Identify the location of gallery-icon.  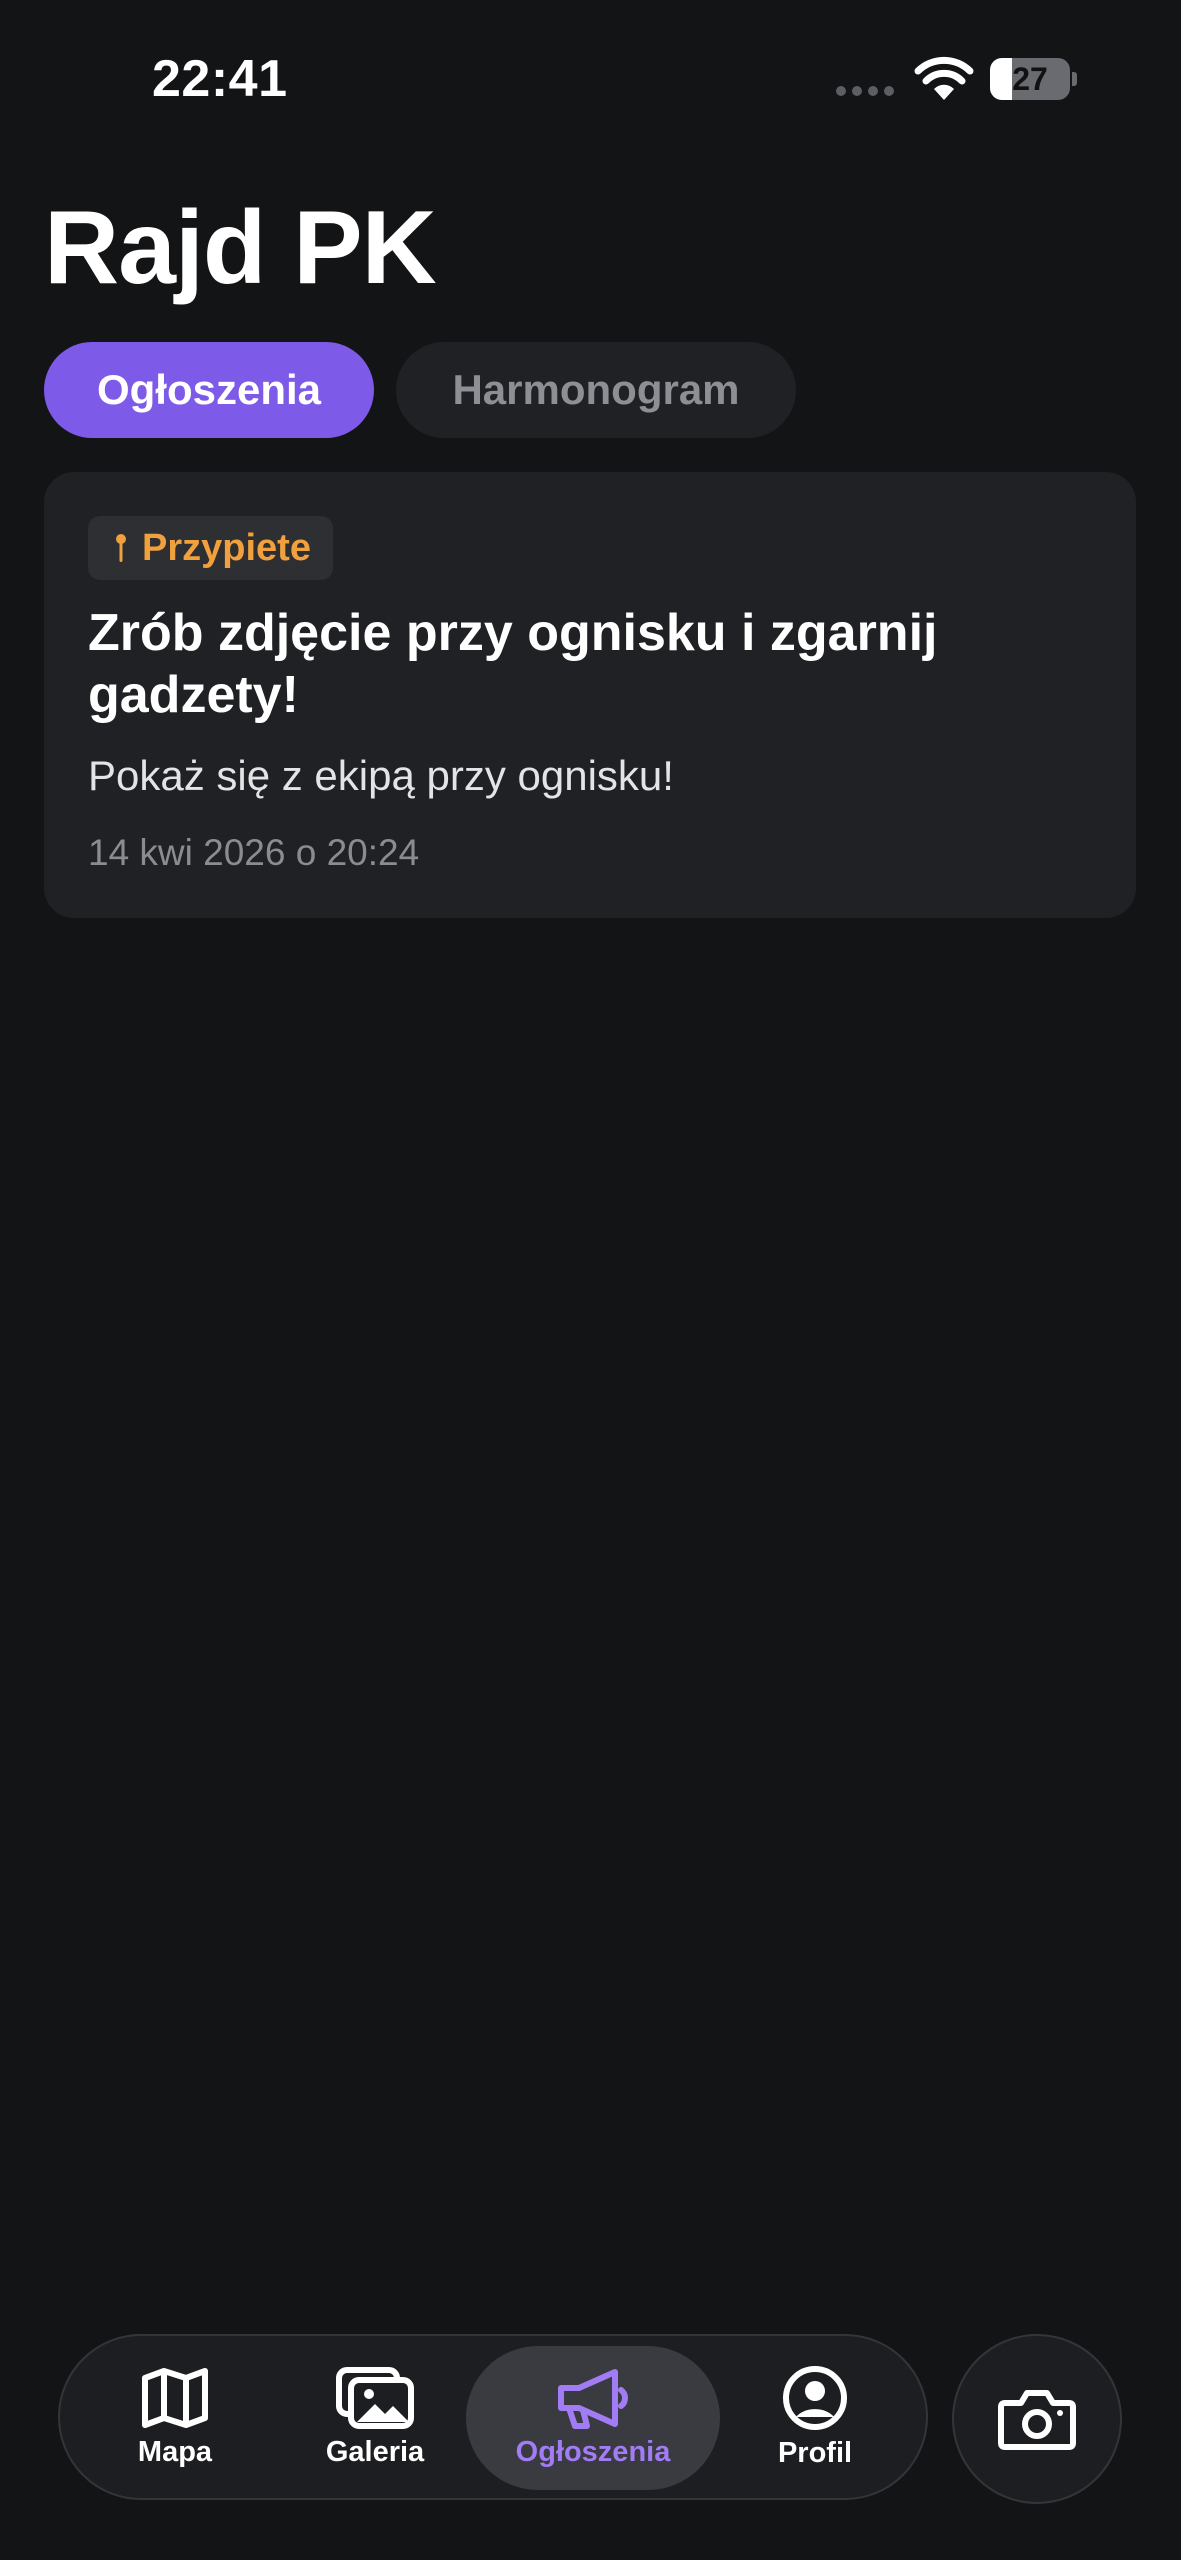
(375, 2397).